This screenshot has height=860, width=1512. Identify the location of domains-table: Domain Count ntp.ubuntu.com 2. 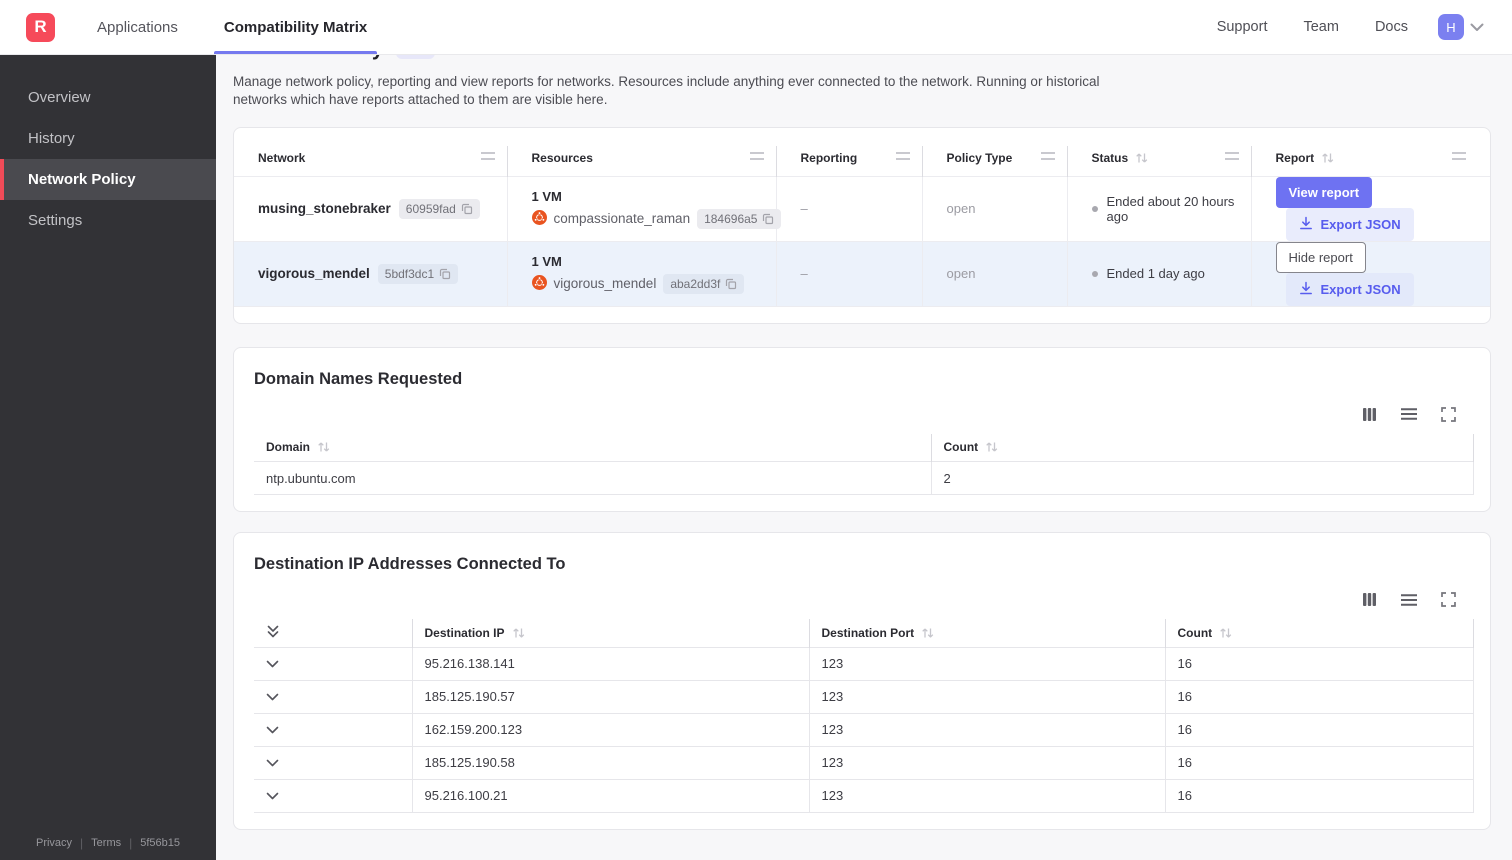
(864, 464).